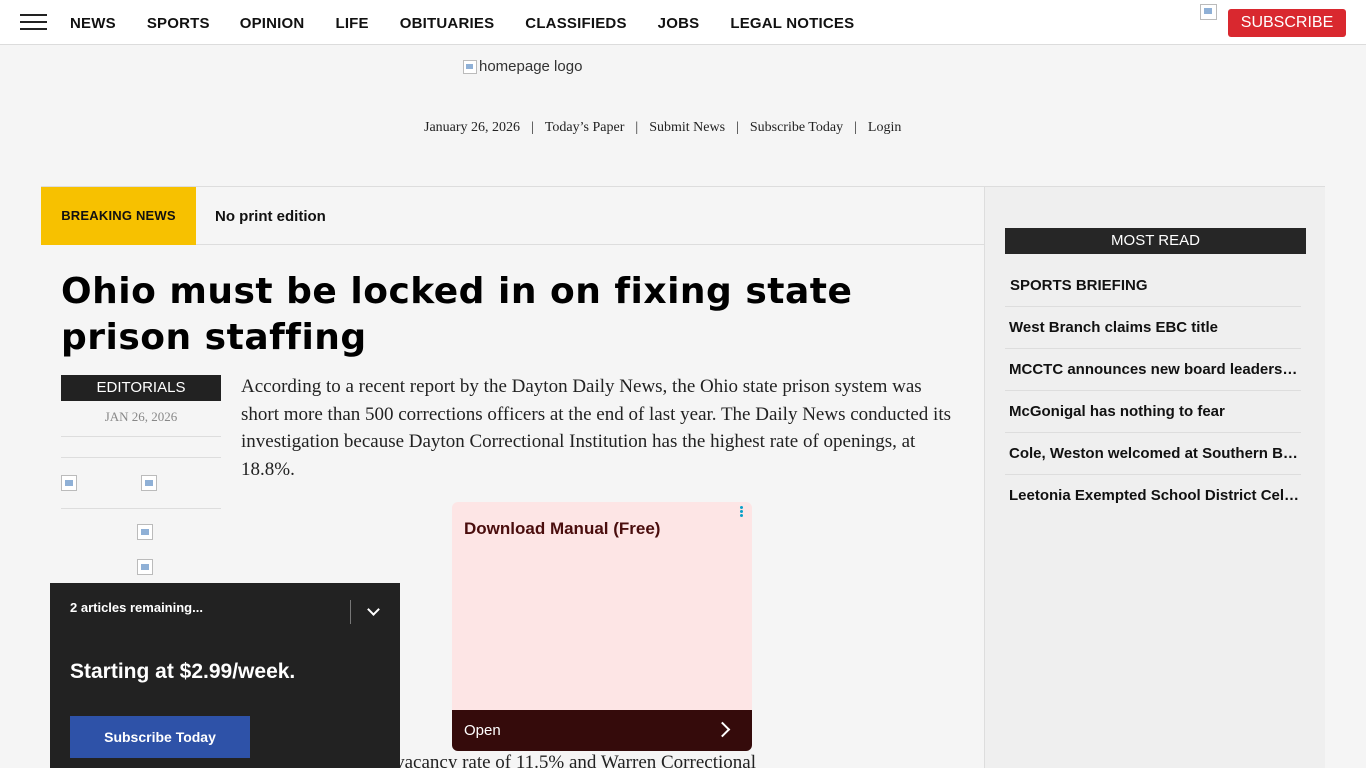  What do you see at coordinates (145, 532) in the screenshot?
I see `email-share-icon` at bounding box center [145, 532].